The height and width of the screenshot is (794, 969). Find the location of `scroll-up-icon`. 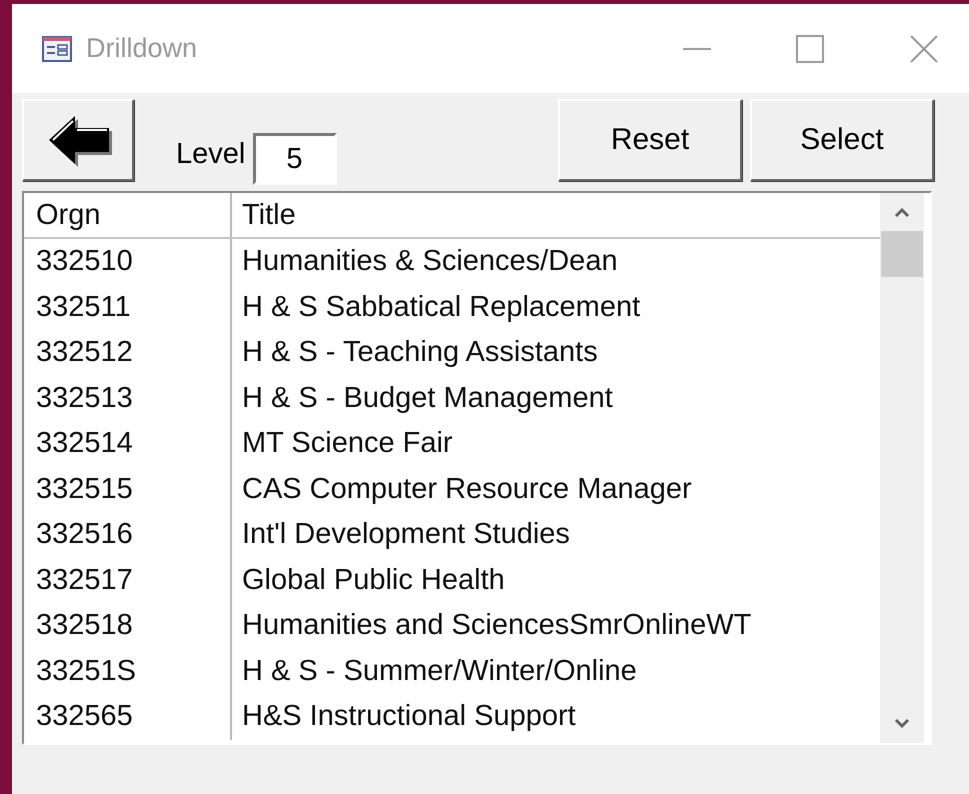

scroll-up-icon is located at coordinates (902, 212).